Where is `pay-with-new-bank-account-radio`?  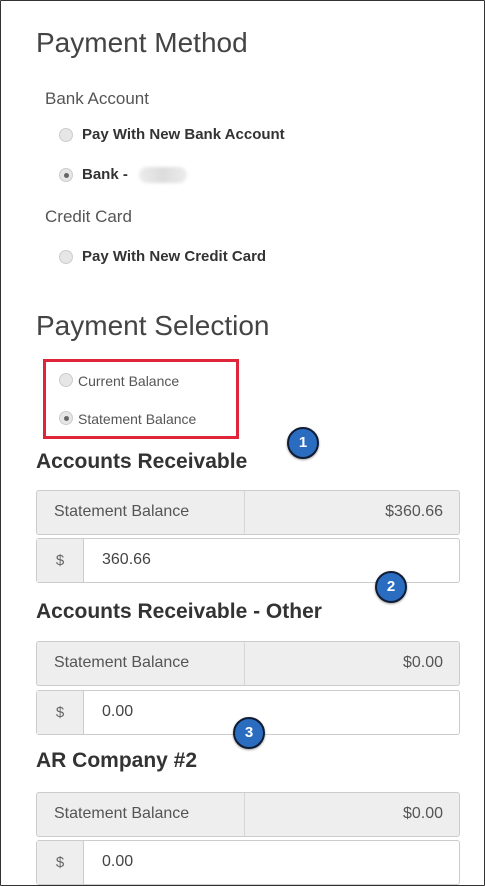 pay-with-new-bank-account-radio is located at coordinates (66, 135).